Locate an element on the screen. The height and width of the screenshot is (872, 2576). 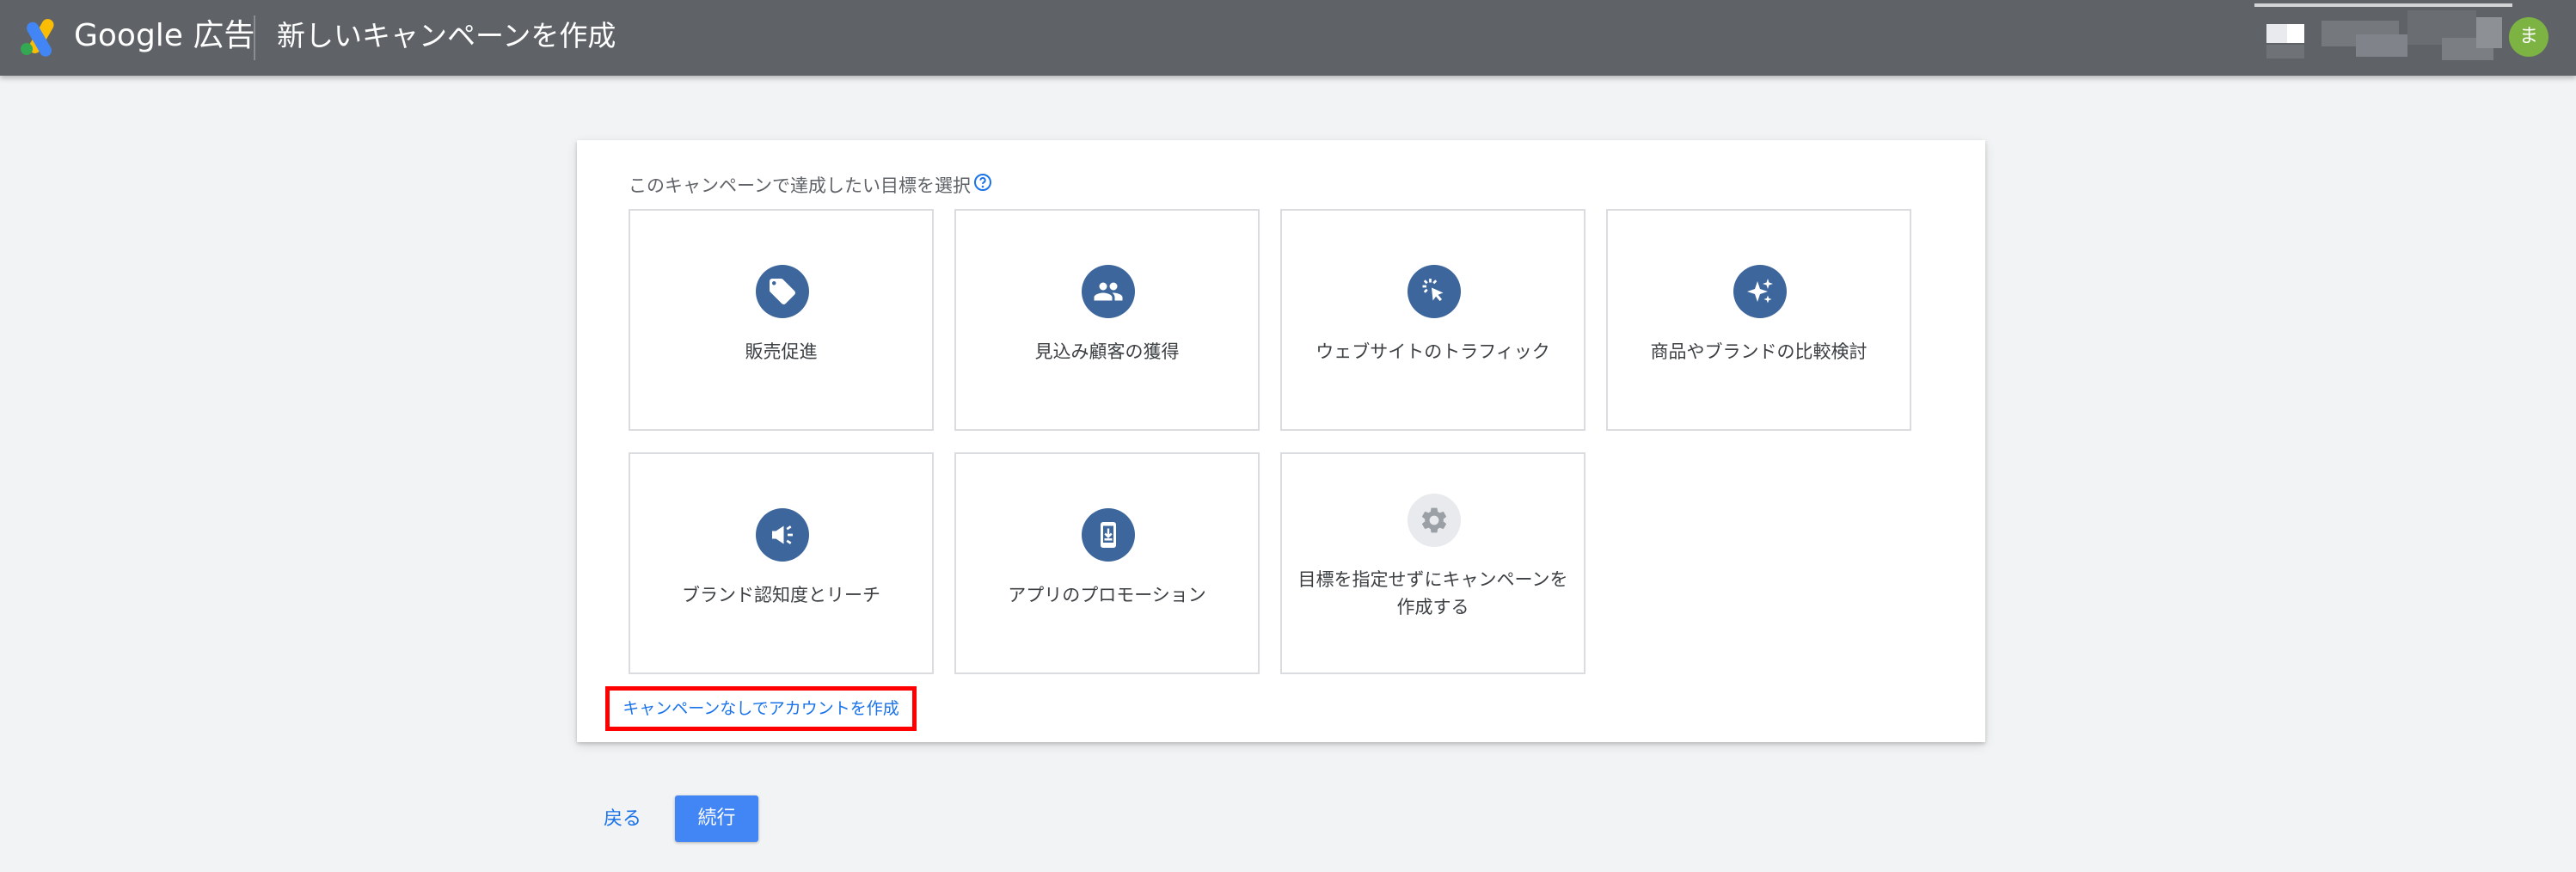
redacted-account-info is located at coordinates (2383, 31).